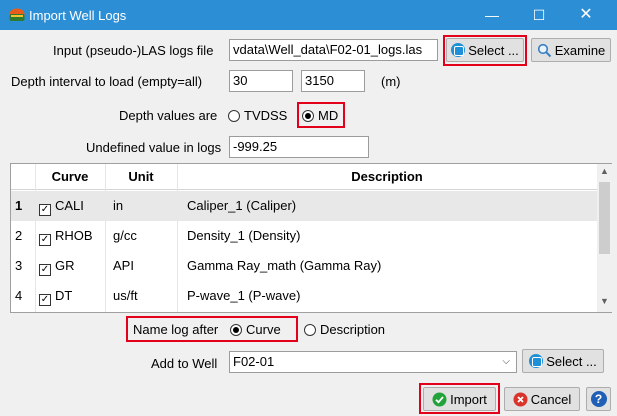 The image size is (617, 416). I want to click on radio-tvdss-label: TVDSS, so click(266, 115).